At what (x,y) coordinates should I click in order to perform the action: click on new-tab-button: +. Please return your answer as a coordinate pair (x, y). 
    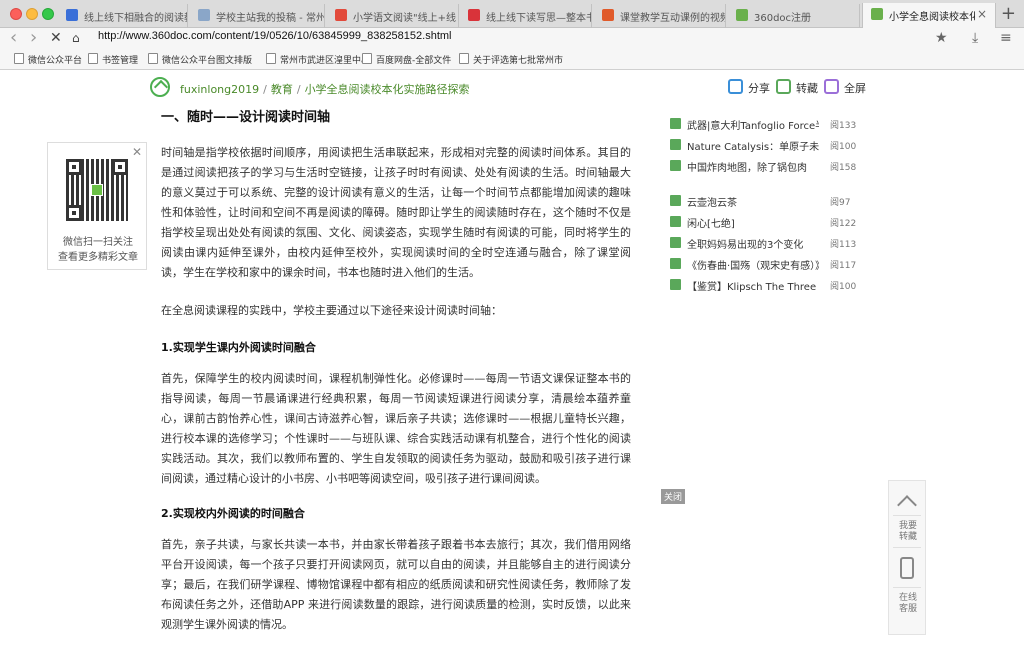
    Looking at the image, I should click on (1008, 13).